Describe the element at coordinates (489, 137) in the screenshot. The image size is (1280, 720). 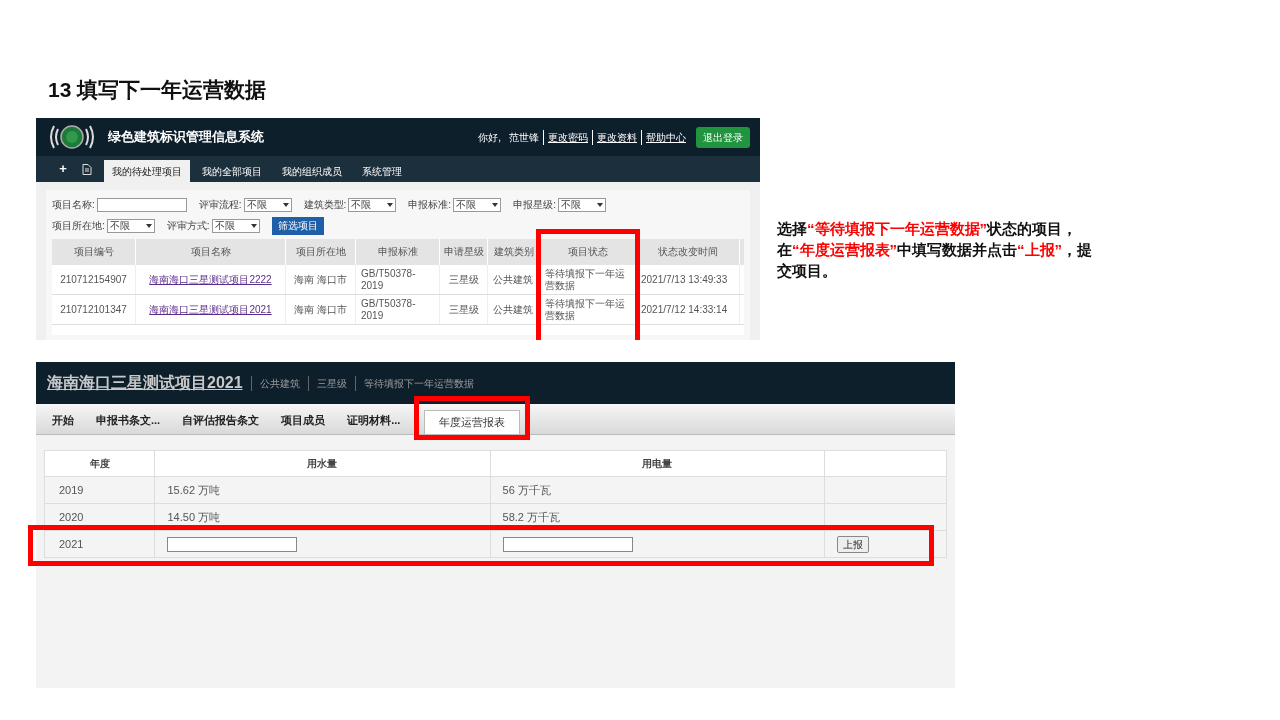
I see `greeting-text: 你好,` at that location.